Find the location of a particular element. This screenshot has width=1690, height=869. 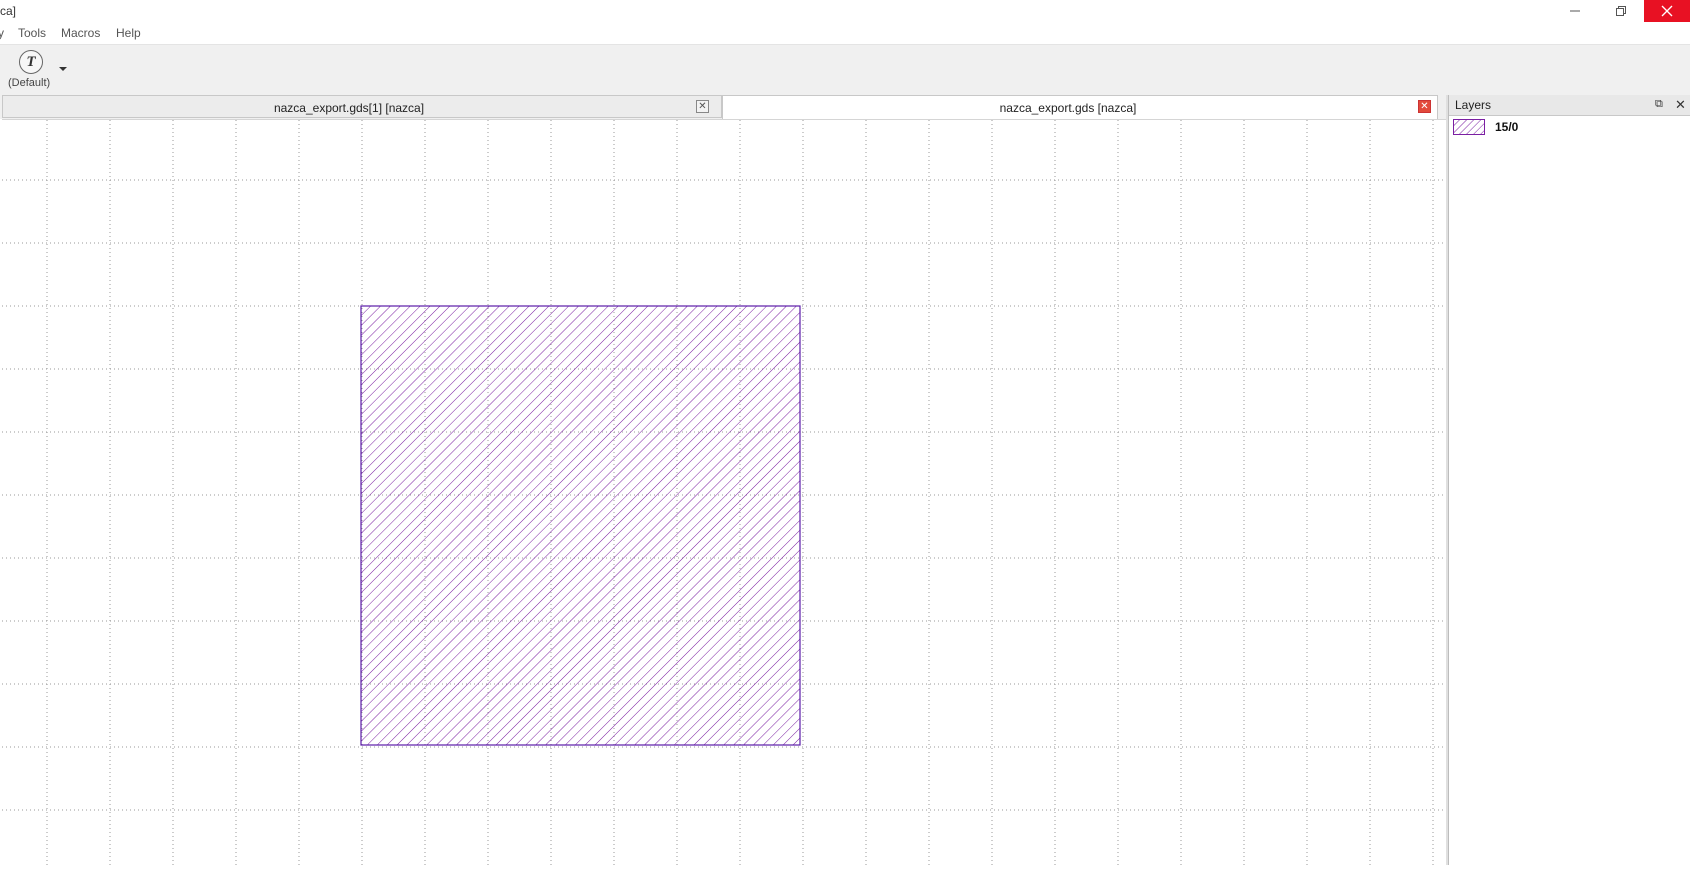

tab-nazca-export-1: nazca_export.gds[1] [nazca] ✕ is located at coordinates (362, 106).